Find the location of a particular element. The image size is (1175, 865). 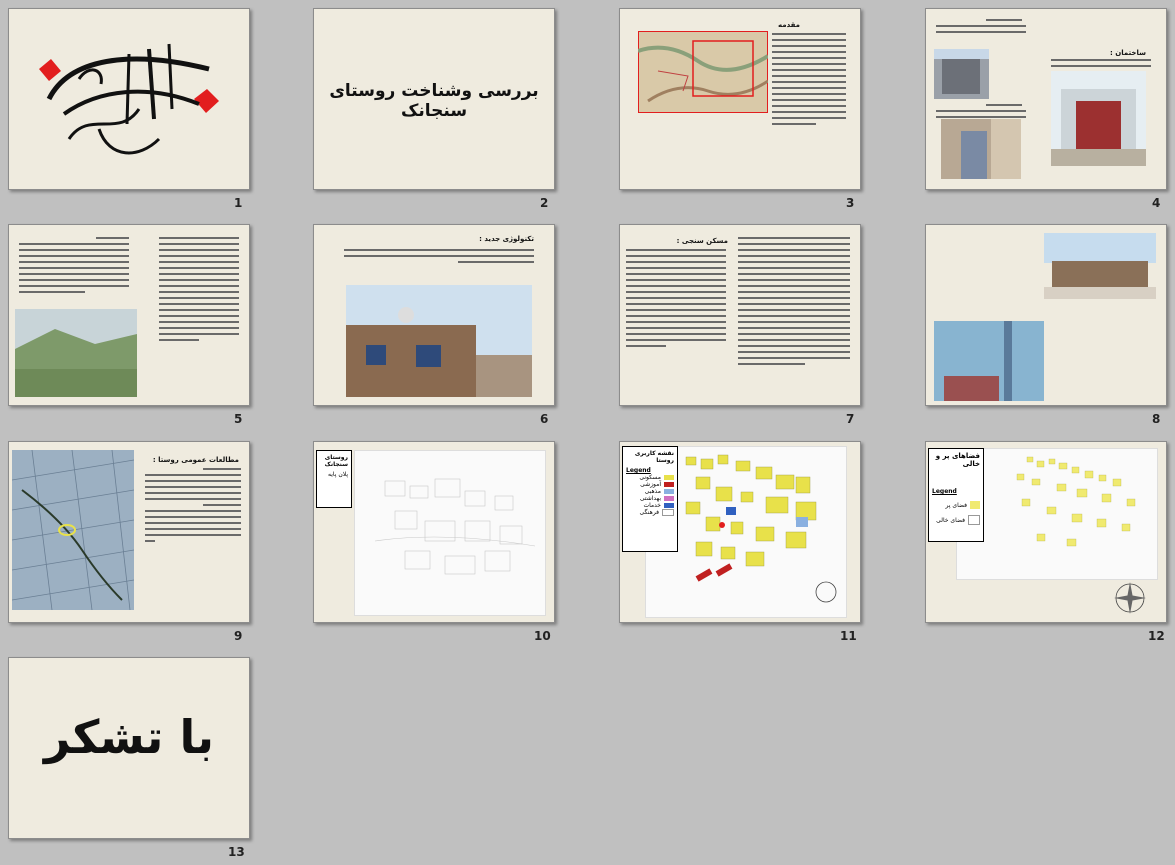

slide-thumbnail-3: مقدمه is located at coordinates (740, 99).